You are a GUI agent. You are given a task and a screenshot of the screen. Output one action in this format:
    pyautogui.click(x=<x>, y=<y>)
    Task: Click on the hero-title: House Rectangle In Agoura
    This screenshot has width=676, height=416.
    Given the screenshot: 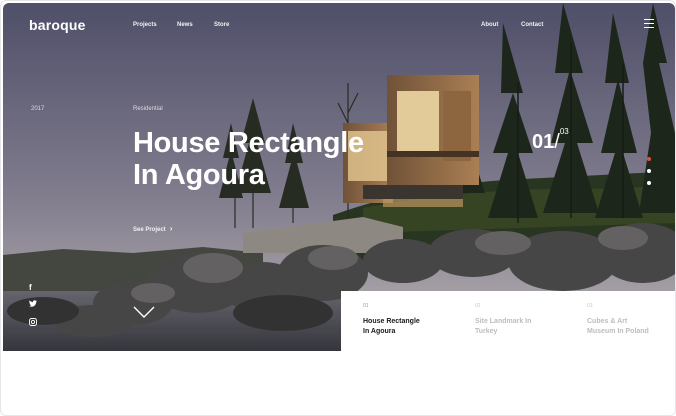 What is the action you would take?
    pyautogui.click(x=248, y=159)
    